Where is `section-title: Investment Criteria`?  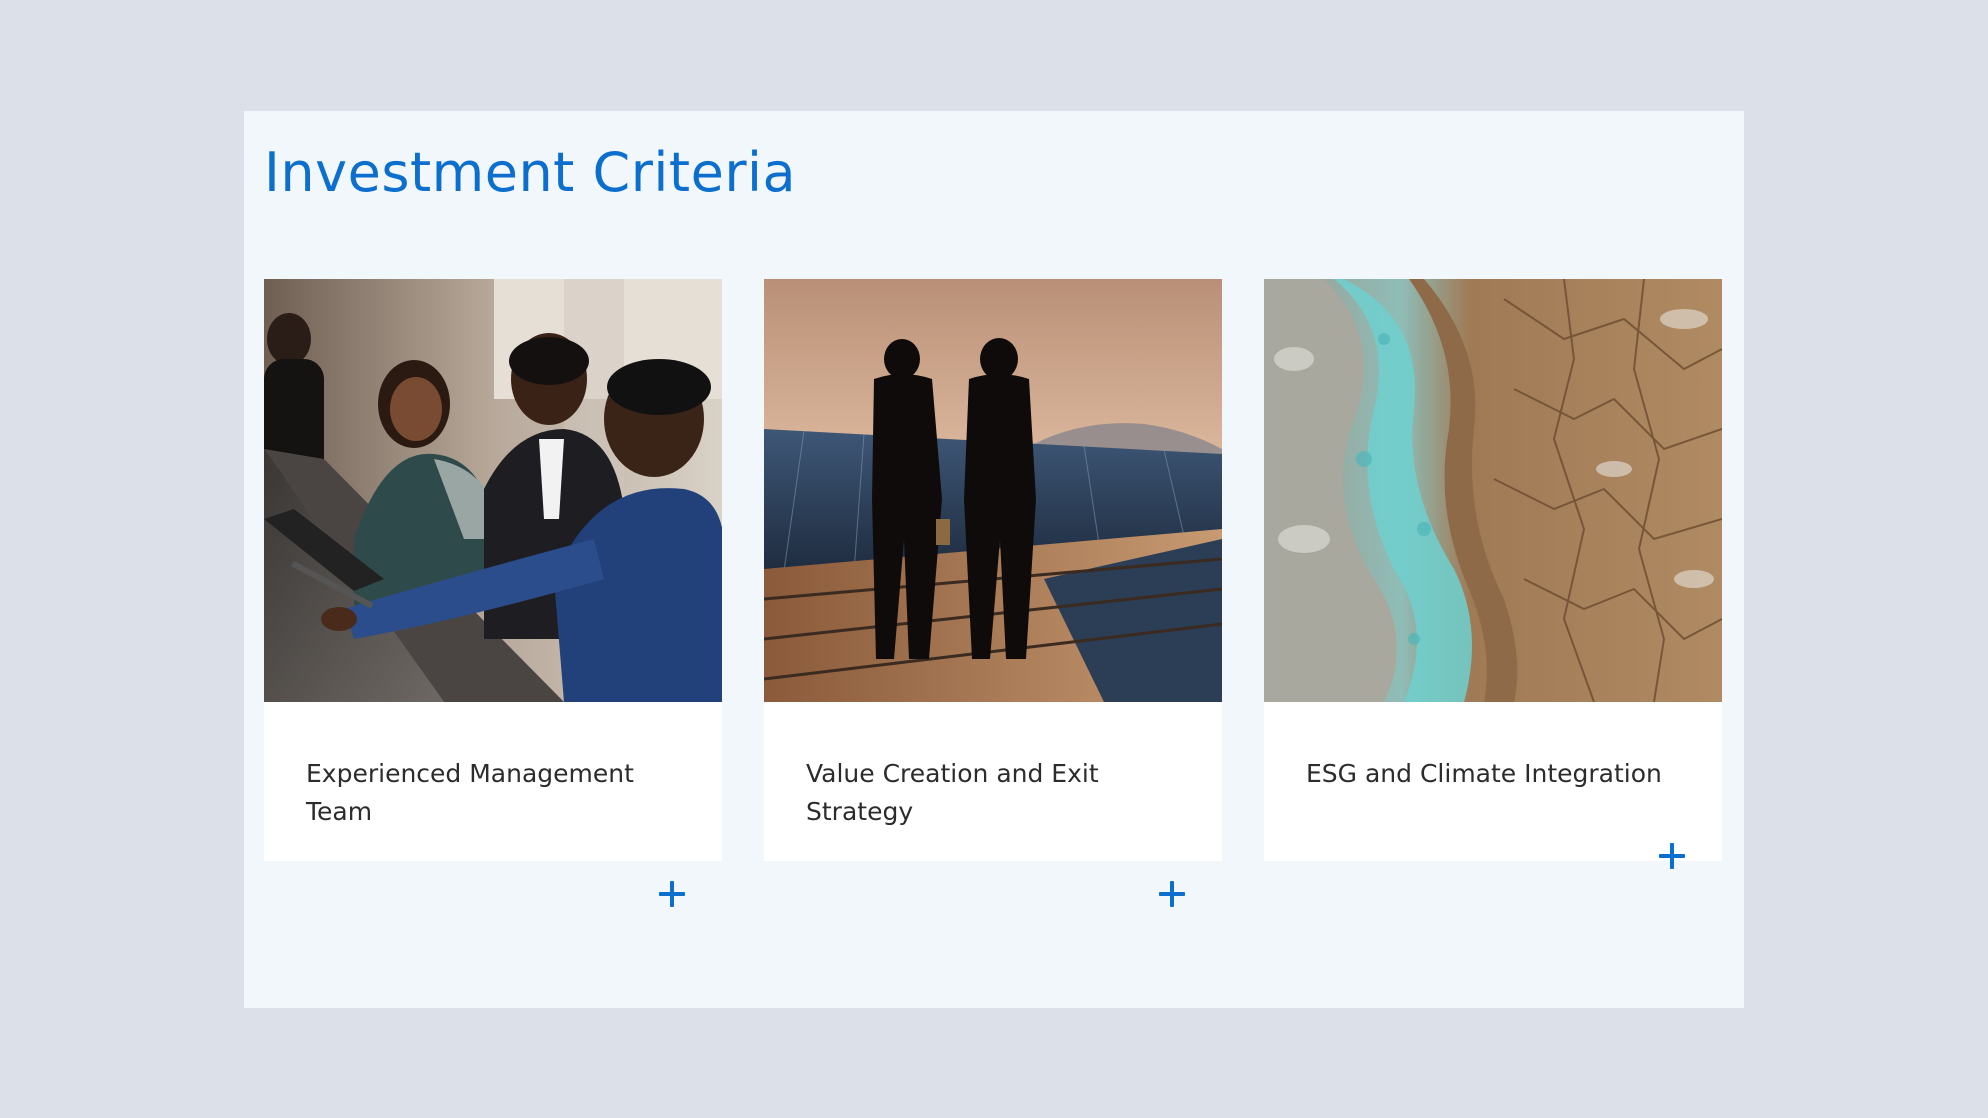 section-title: Investment Criteria is located at coordinates (530, 172).